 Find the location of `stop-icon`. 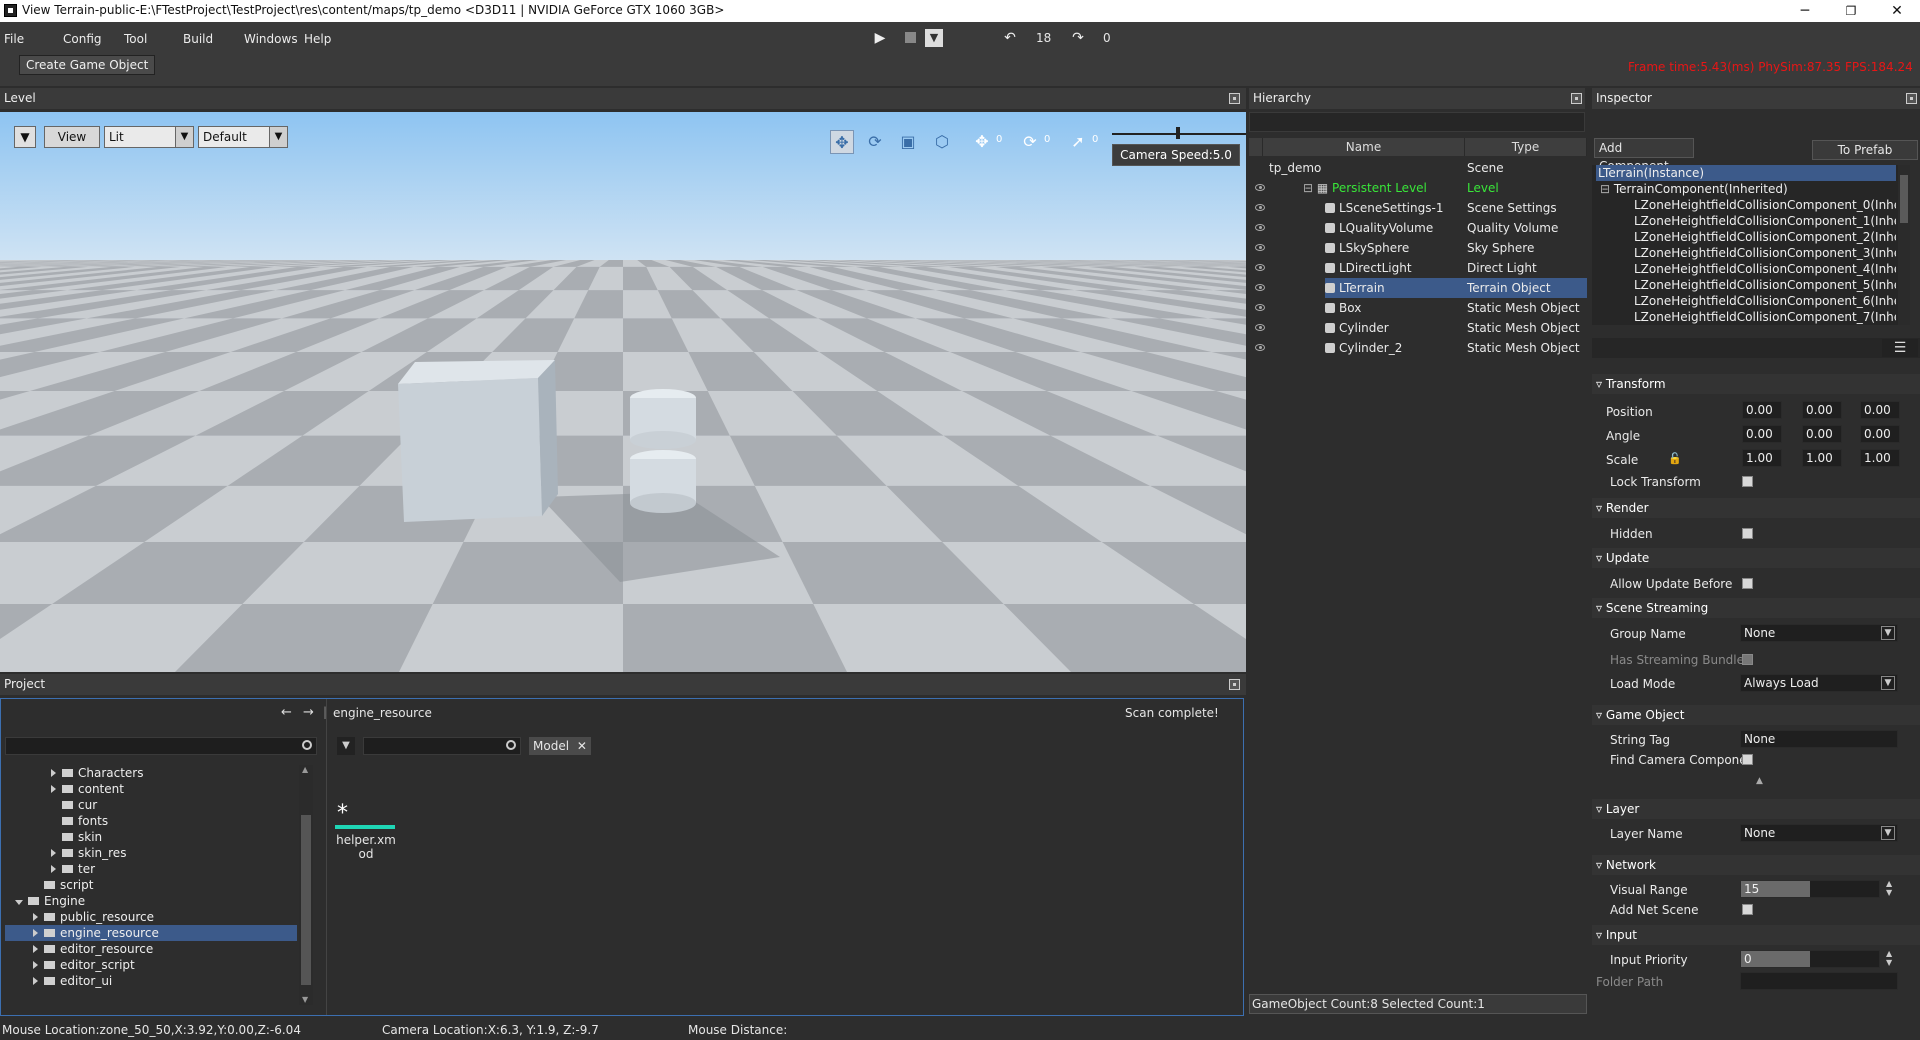

stop-icon is located at coordinates (910, 38).